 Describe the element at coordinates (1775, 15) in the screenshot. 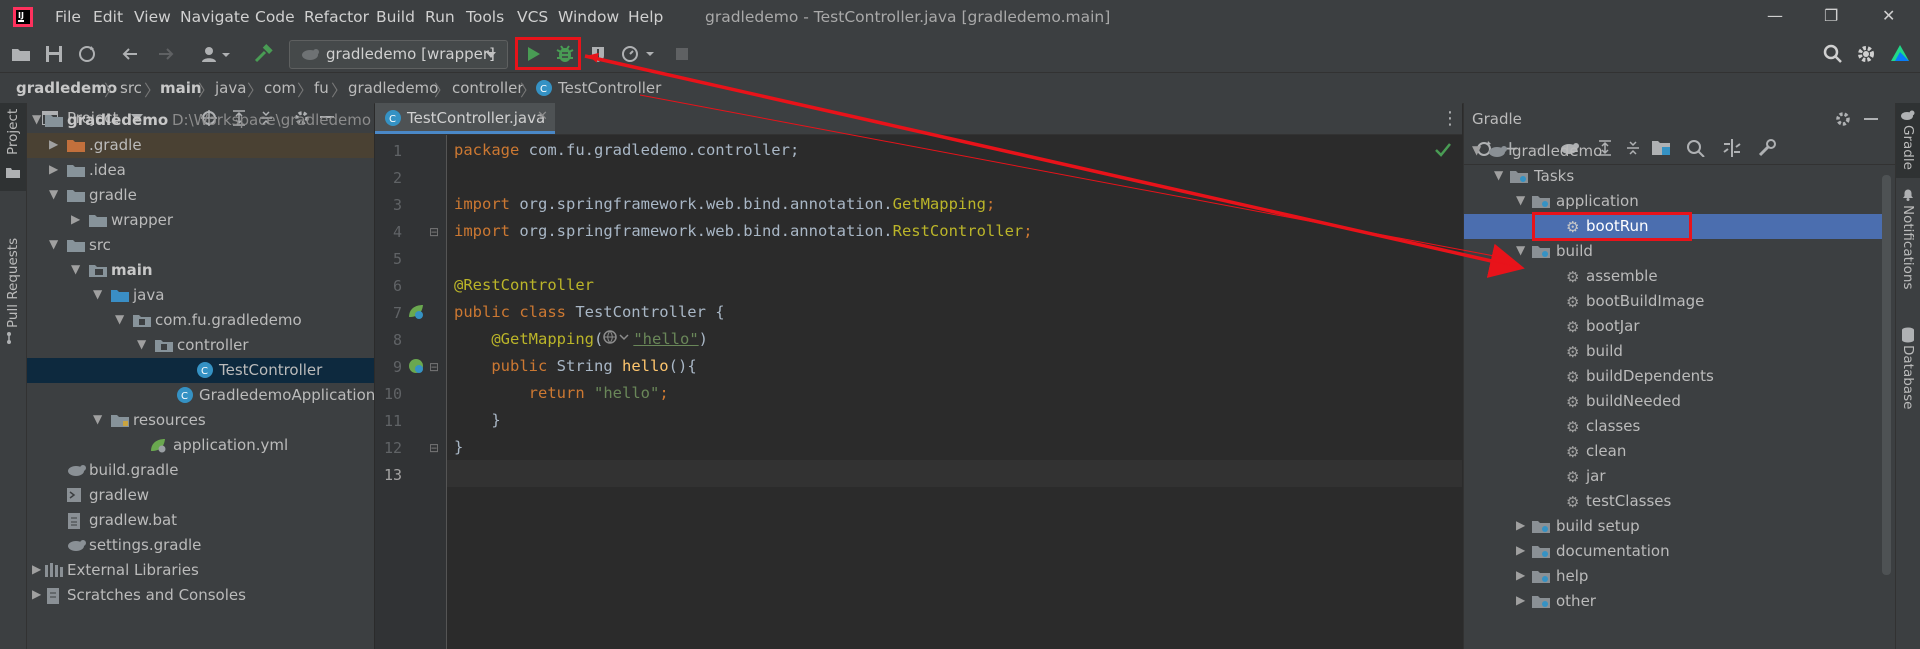

I see `minimize-icon: —` at that location.